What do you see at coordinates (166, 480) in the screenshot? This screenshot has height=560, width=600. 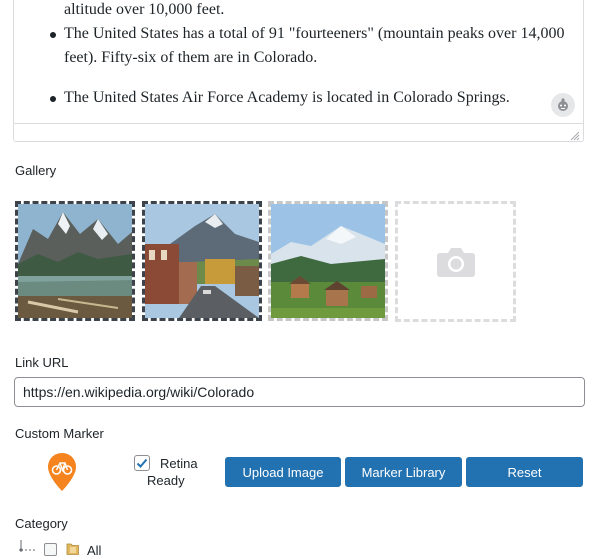 I see `retina-label-line2: Ready` at bounding box center [166, 480].